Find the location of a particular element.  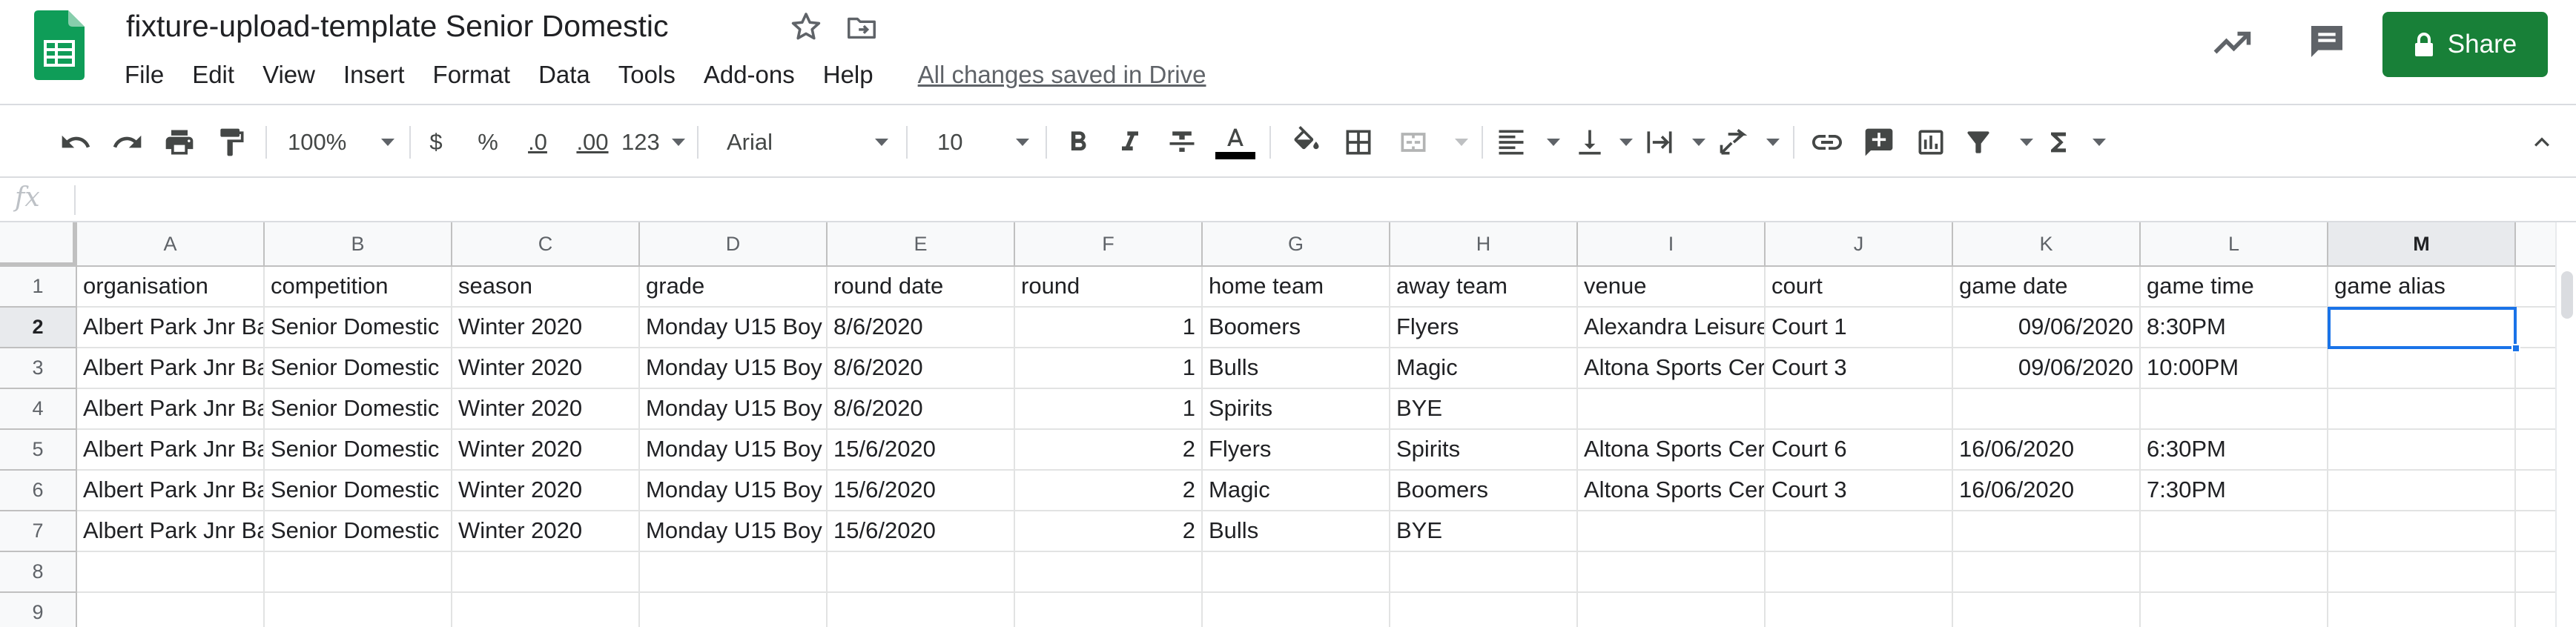

cell-d4: Monday U15 Boy is located at coordinates (734, 409).